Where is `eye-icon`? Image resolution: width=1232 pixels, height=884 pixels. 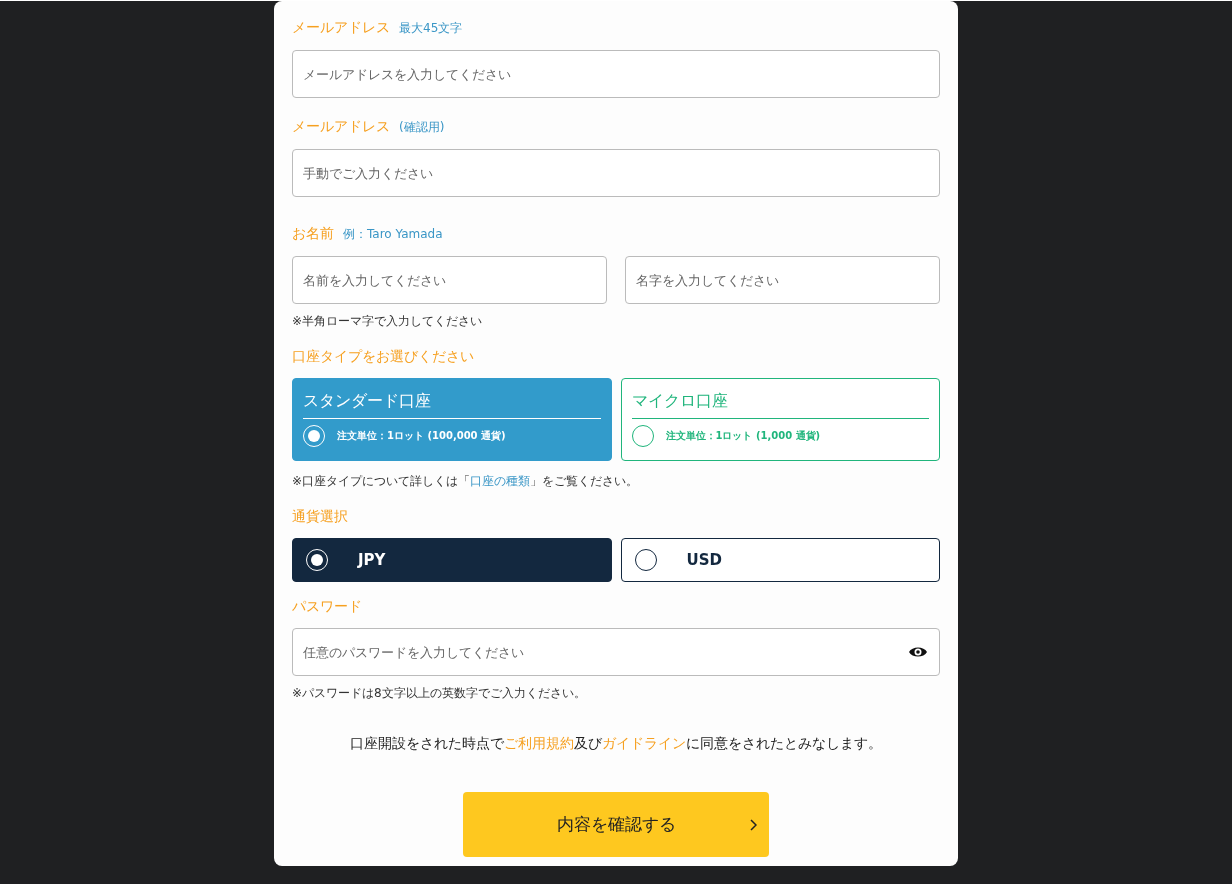
eye-icon is located at coordinates (918, 652).